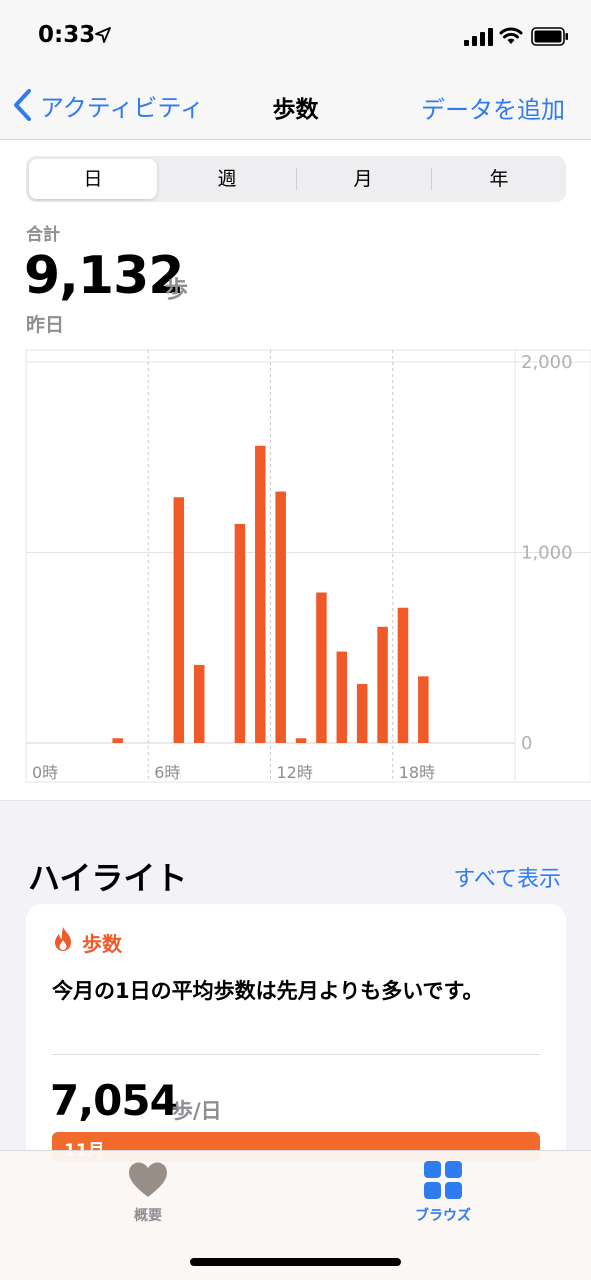 The width and height of the screenshot is (591, 1280). Describe the element at coordinates (108, 878) in the screenshot. I see `highlights-title: ハイライト` at that location.